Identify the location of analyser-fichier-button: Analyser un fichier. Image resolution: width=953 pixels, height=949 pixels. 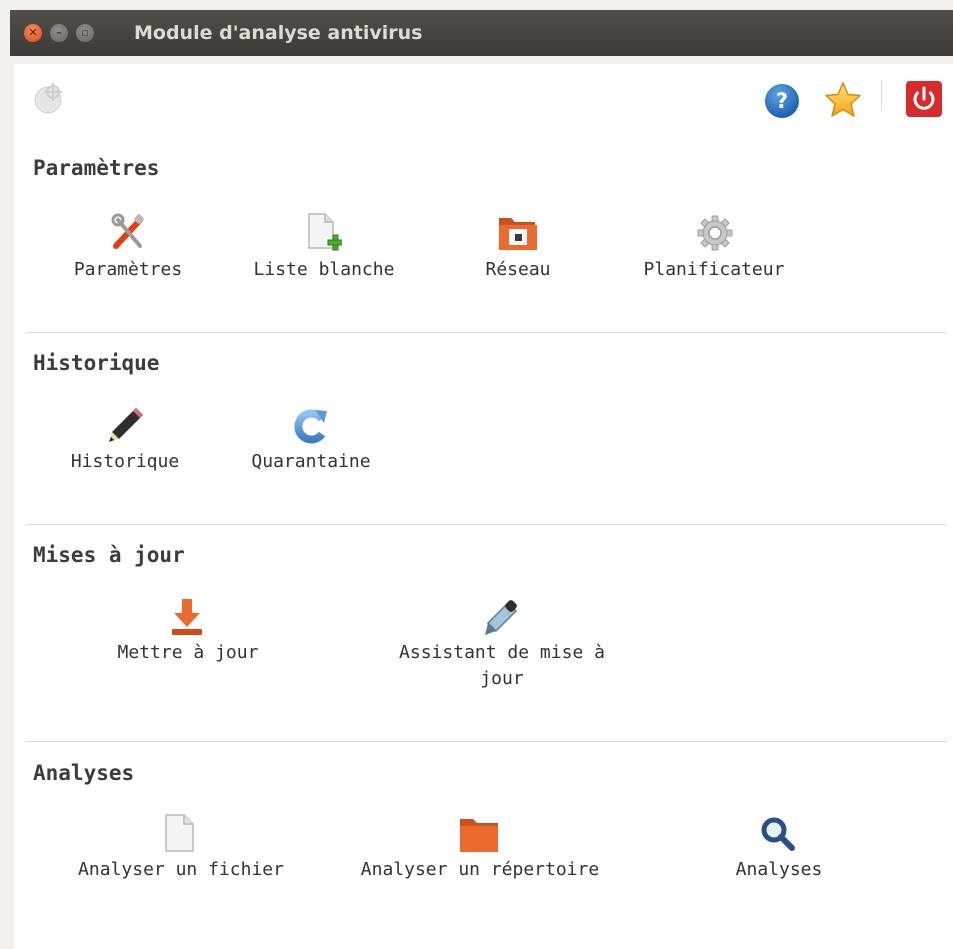
(181, 849).